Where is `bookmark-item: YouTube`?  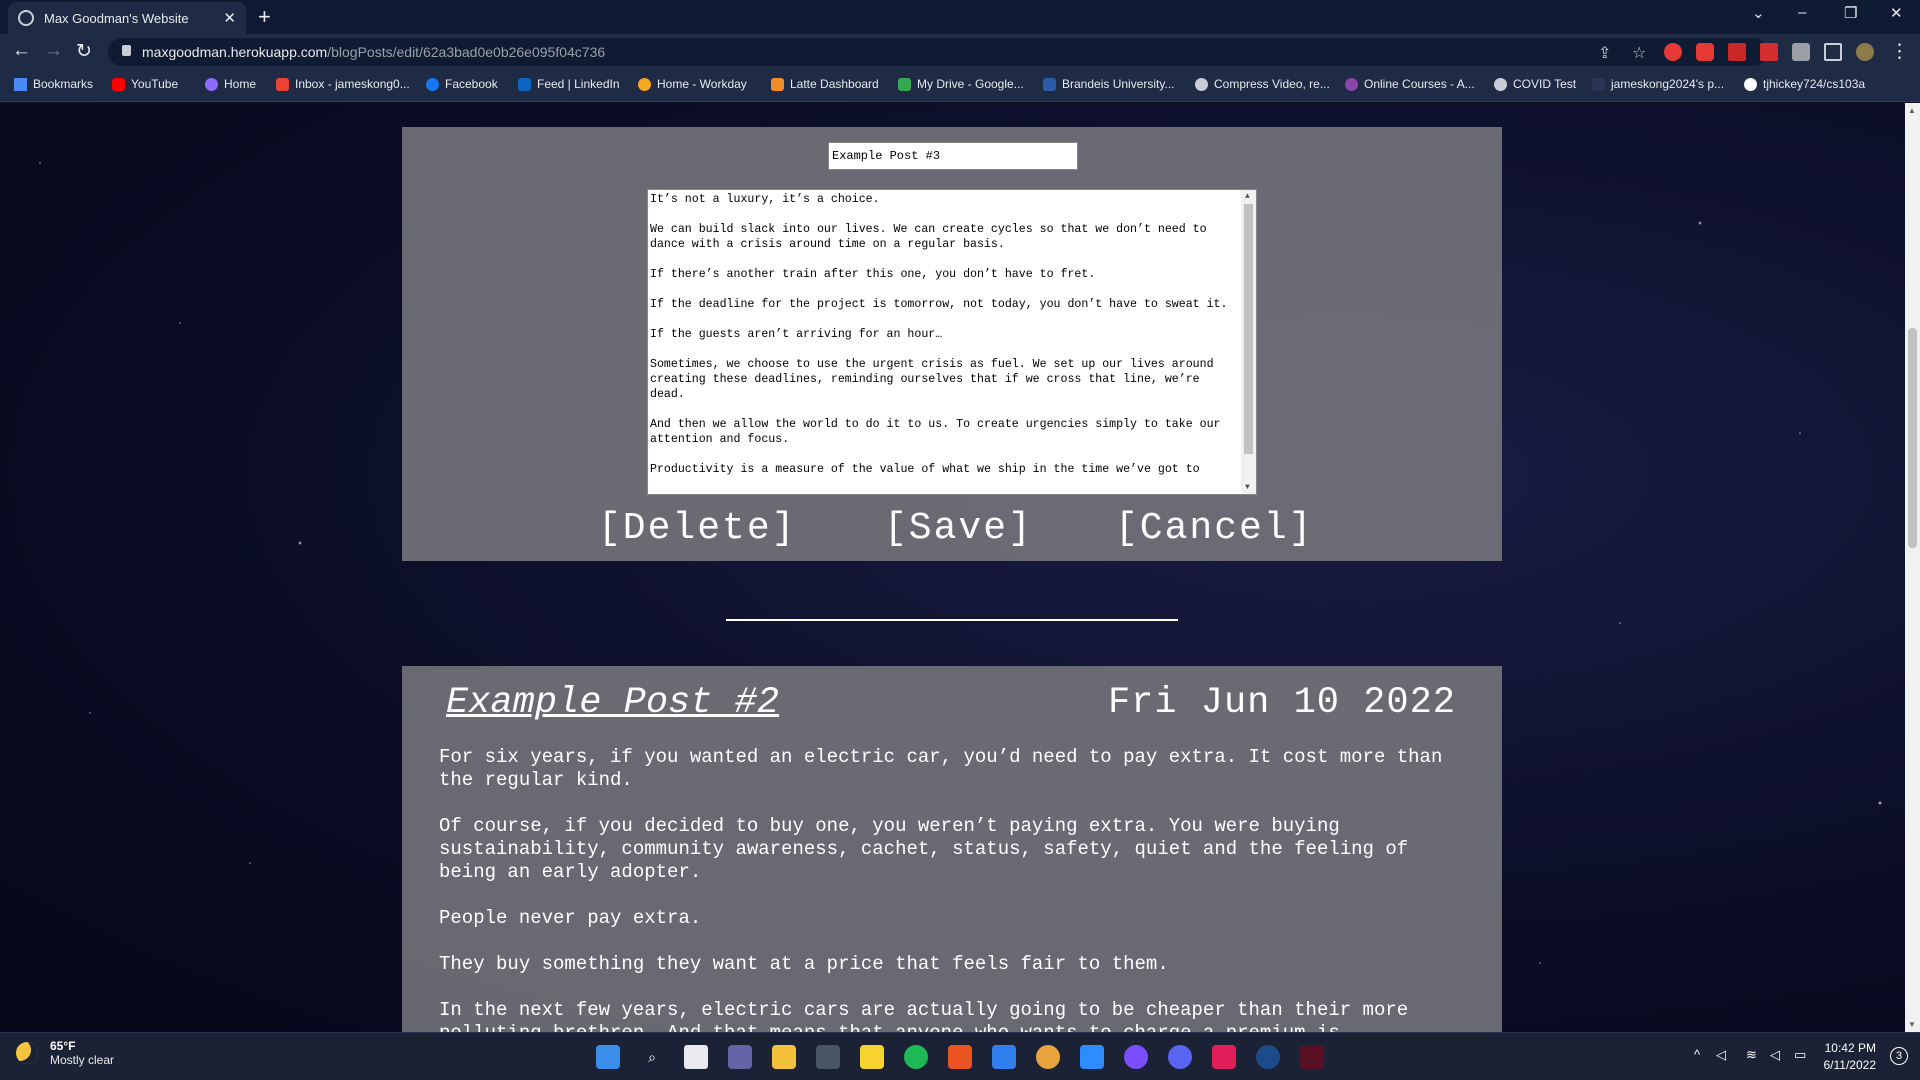 bookmark-item: YouTube is located at coordinates (145, 84).